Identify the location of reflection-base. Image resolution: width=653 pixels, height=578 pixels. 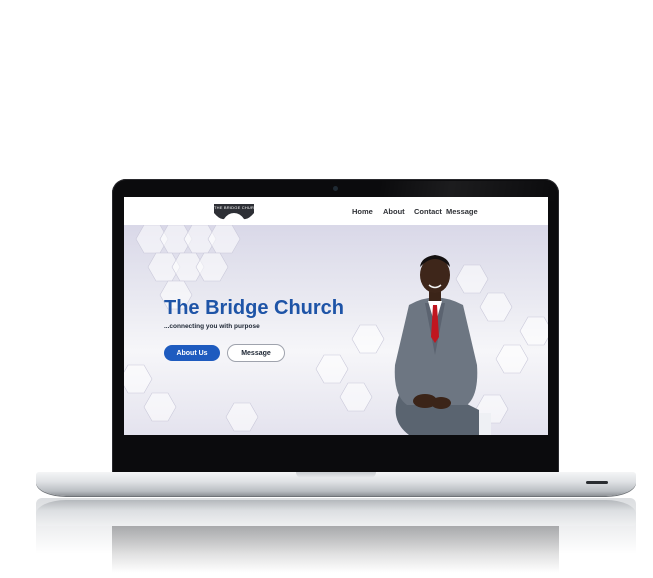
(336, 513).